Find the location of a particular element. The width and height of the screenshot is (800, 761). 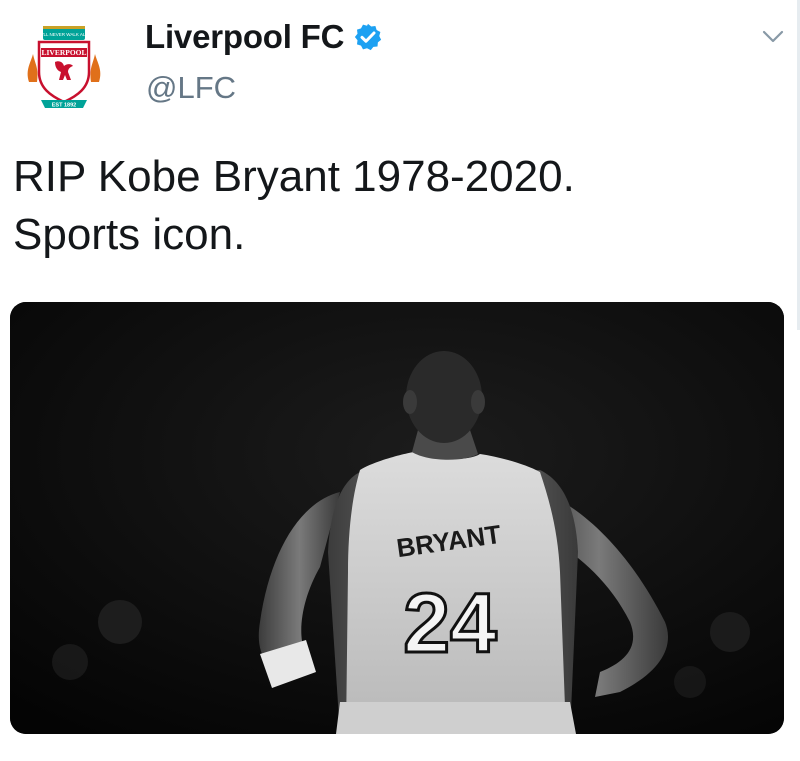

tweet-text: RIP Kobe Bryant 1978-2020. Sports icon. is located at coordinates (398, 206).